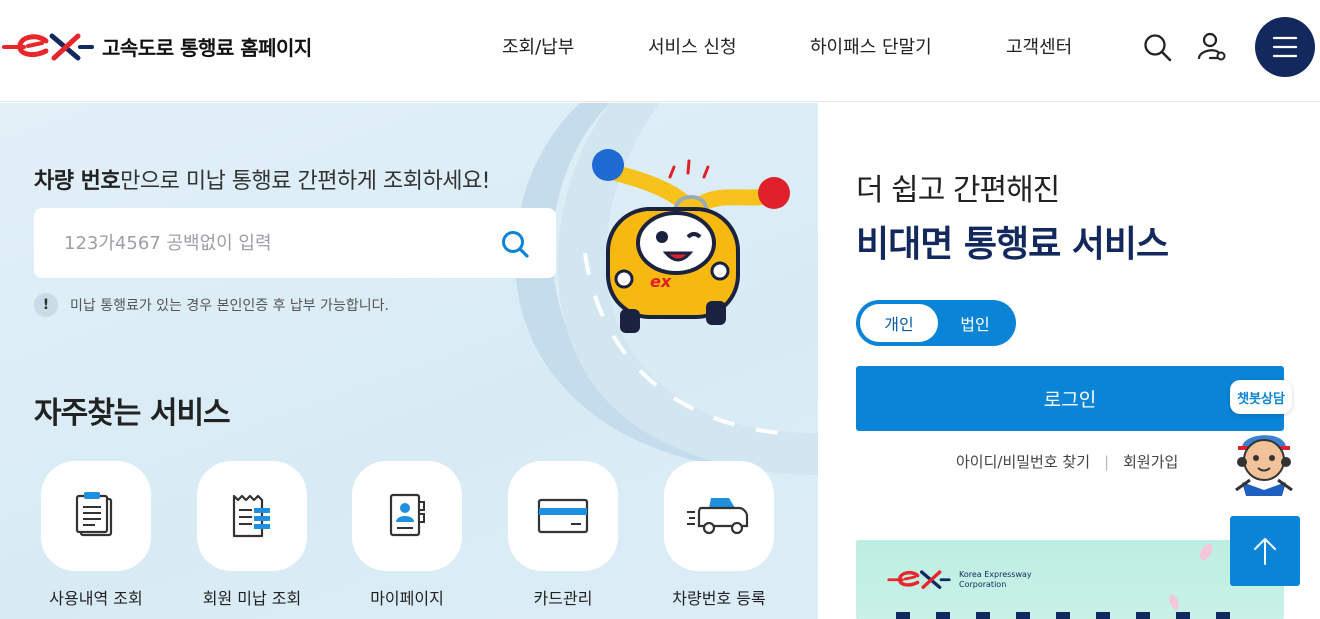 This screenshot has width=1320, height=619. I want to click on service-label: 회원 미납 조회, so click(252, 598).